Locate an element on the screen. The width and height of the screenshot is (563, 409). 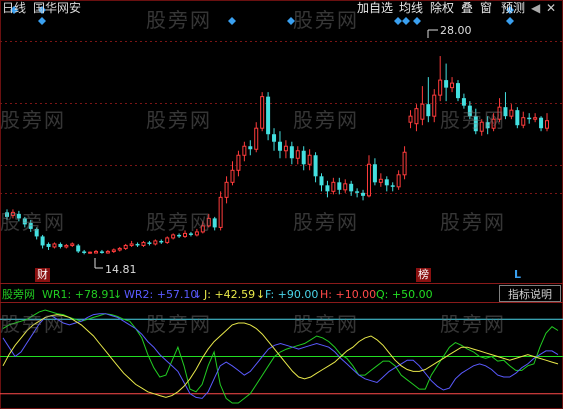
moving-average-button: 均线 is located at coordinates (411, 8).